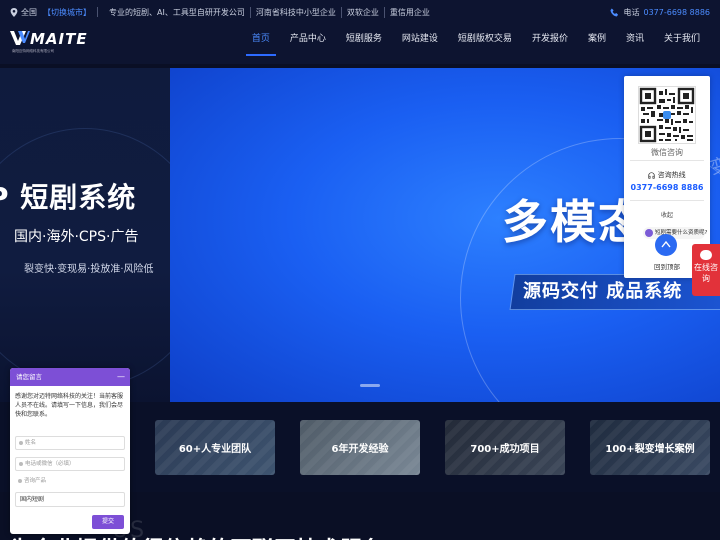 This screenshot has width=720, height=540. I want to click on collapse-button: 收起, so click(667, 214).